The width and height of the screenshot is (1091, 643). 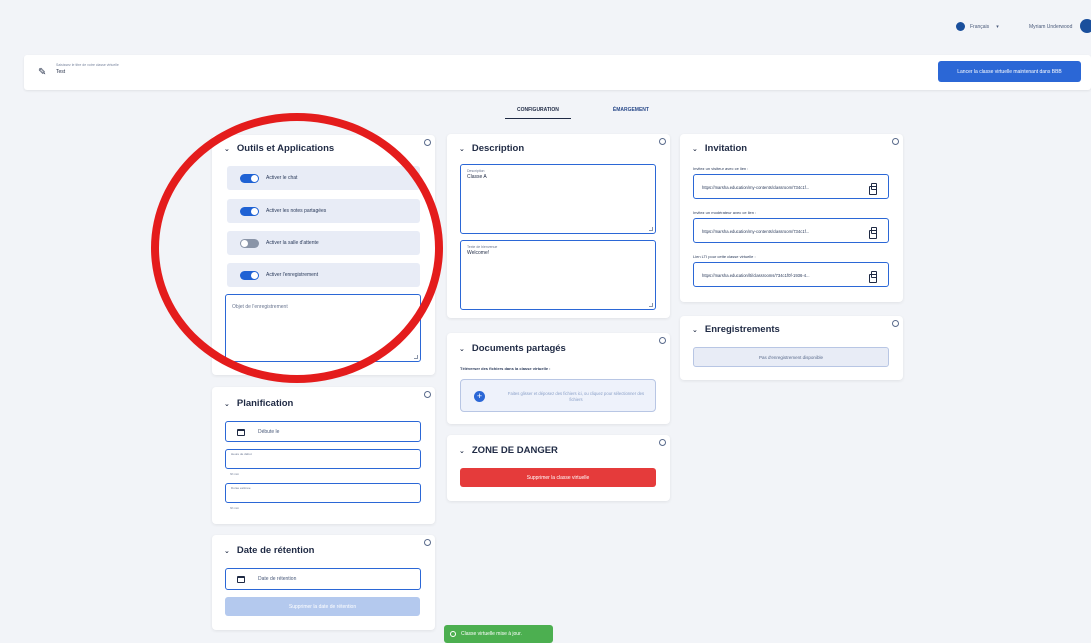 I want to click on invitation-card-title: Invitation, so click(x=726, y=148).